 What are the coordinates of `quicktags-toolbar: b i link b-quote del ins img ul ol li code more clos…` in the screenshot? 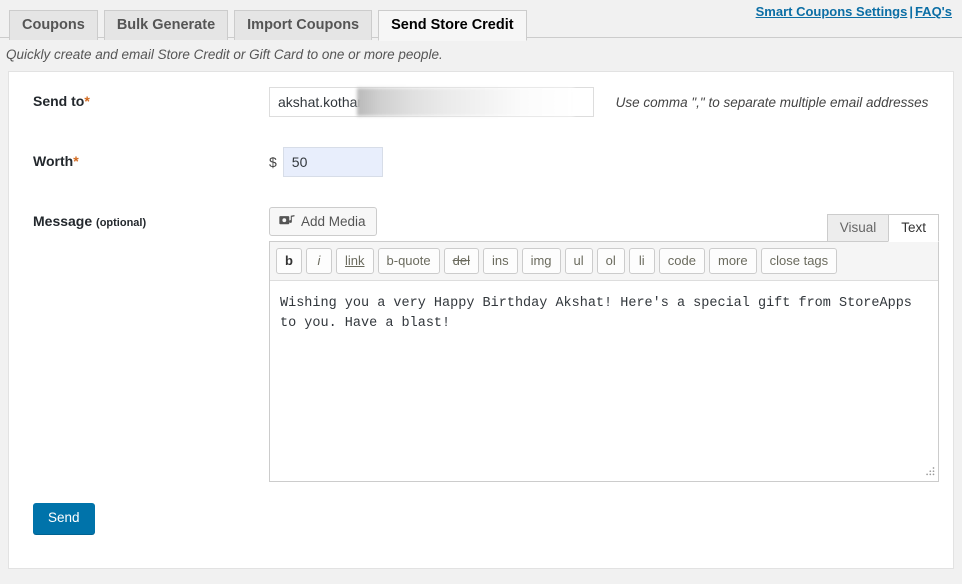 It's located at (604, 261).